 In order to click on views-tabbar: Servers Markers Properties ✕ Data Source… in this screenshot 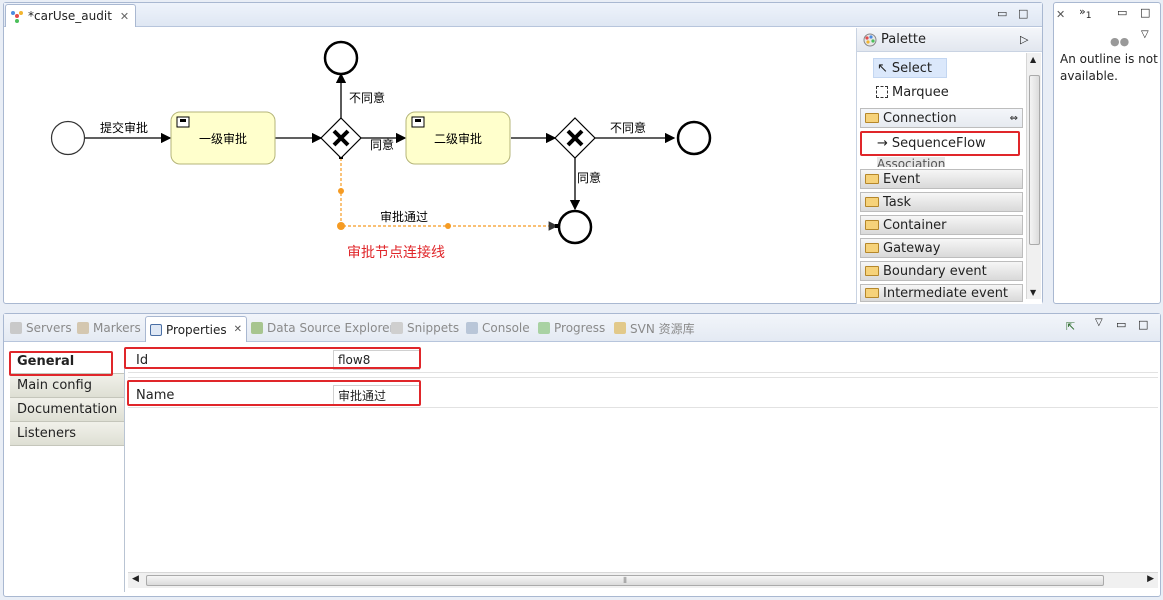, I will do `click(582, 328)`.